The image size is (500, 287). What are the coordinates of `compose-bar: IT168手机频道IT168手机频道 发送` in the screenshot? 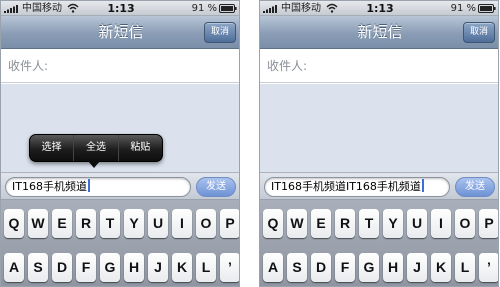 It's located at (379, 186).